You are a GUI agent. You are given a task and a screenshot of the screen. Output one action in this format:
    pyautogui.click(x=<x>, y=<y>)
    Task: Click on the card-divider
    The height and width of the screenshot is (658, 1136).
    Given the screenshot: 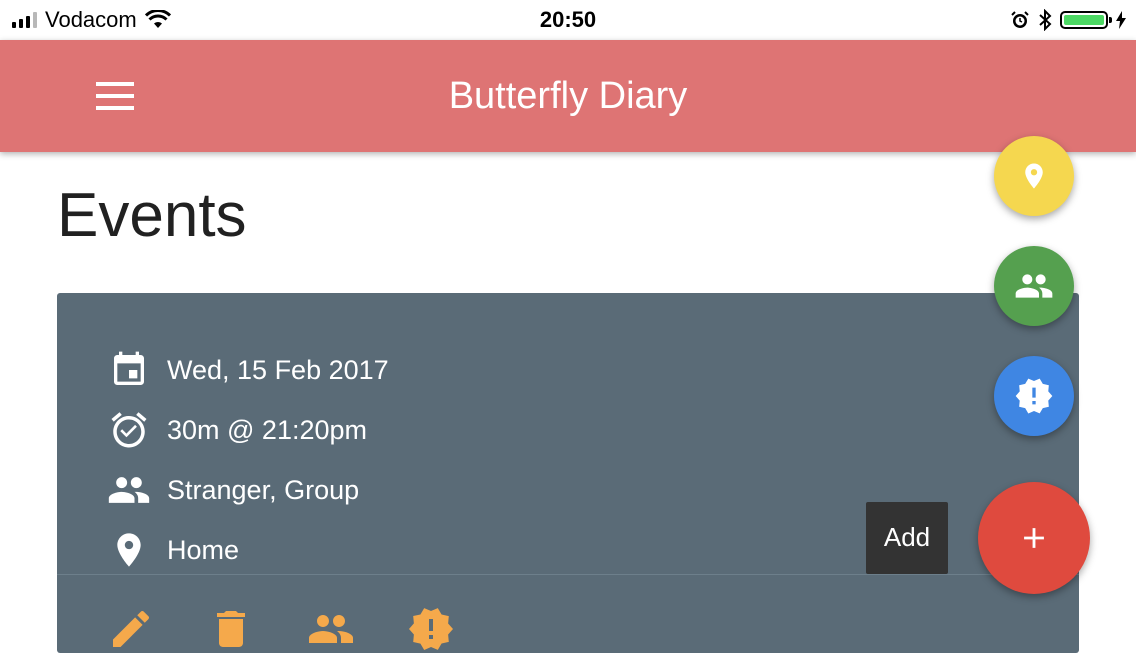 What is the action you would take?
    pyautogui.click(x=568, y=574)
    